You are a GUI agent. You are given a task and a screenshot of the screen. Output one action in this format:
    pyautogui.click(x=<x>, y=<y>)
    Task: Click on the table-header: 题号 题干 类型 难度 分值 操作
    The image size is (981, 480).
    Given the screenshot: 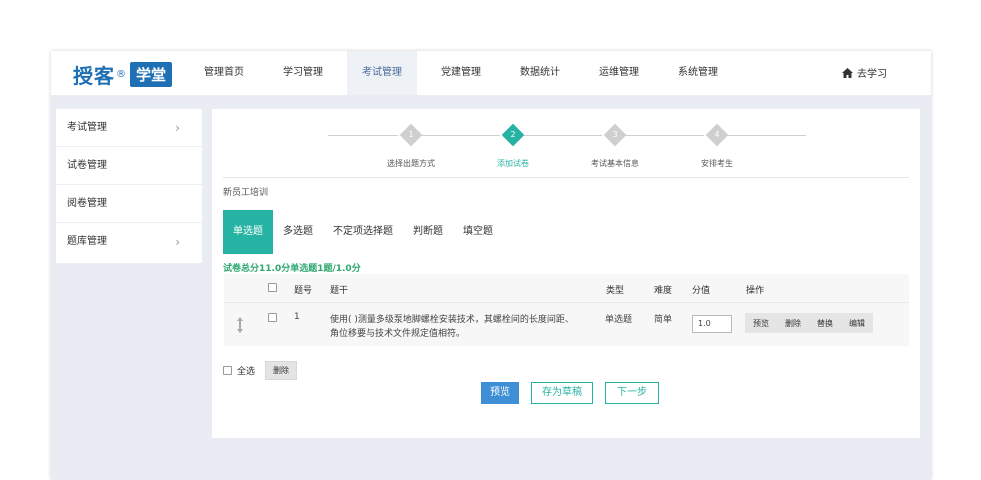 What is the action you would take?
    pyautogui.click(x=566, y=288)
    